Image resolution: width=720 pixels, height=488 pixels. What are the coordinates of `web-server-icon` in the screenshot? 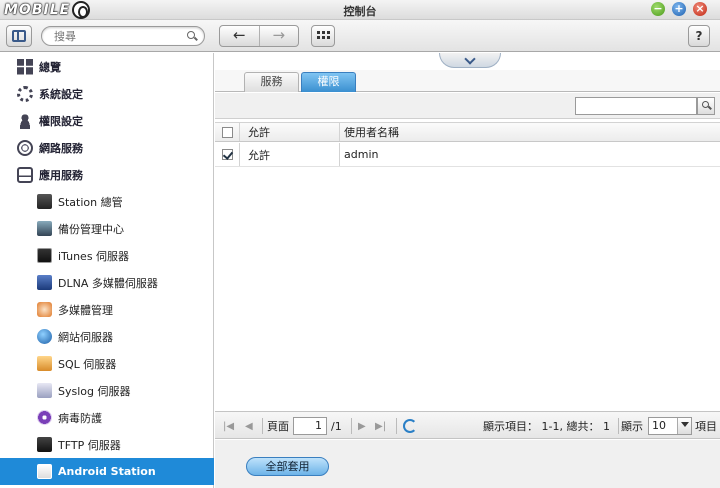 It's located at (44, 336).